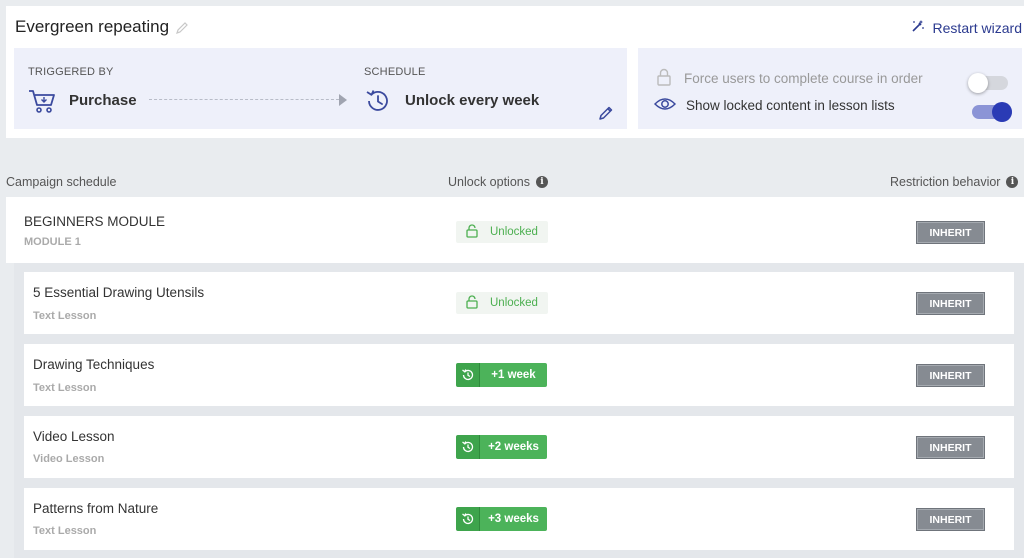 This screenshot has height=558, width=1024. I want to click on module-title: BEGINNERS MODULE, so click(95, 221).